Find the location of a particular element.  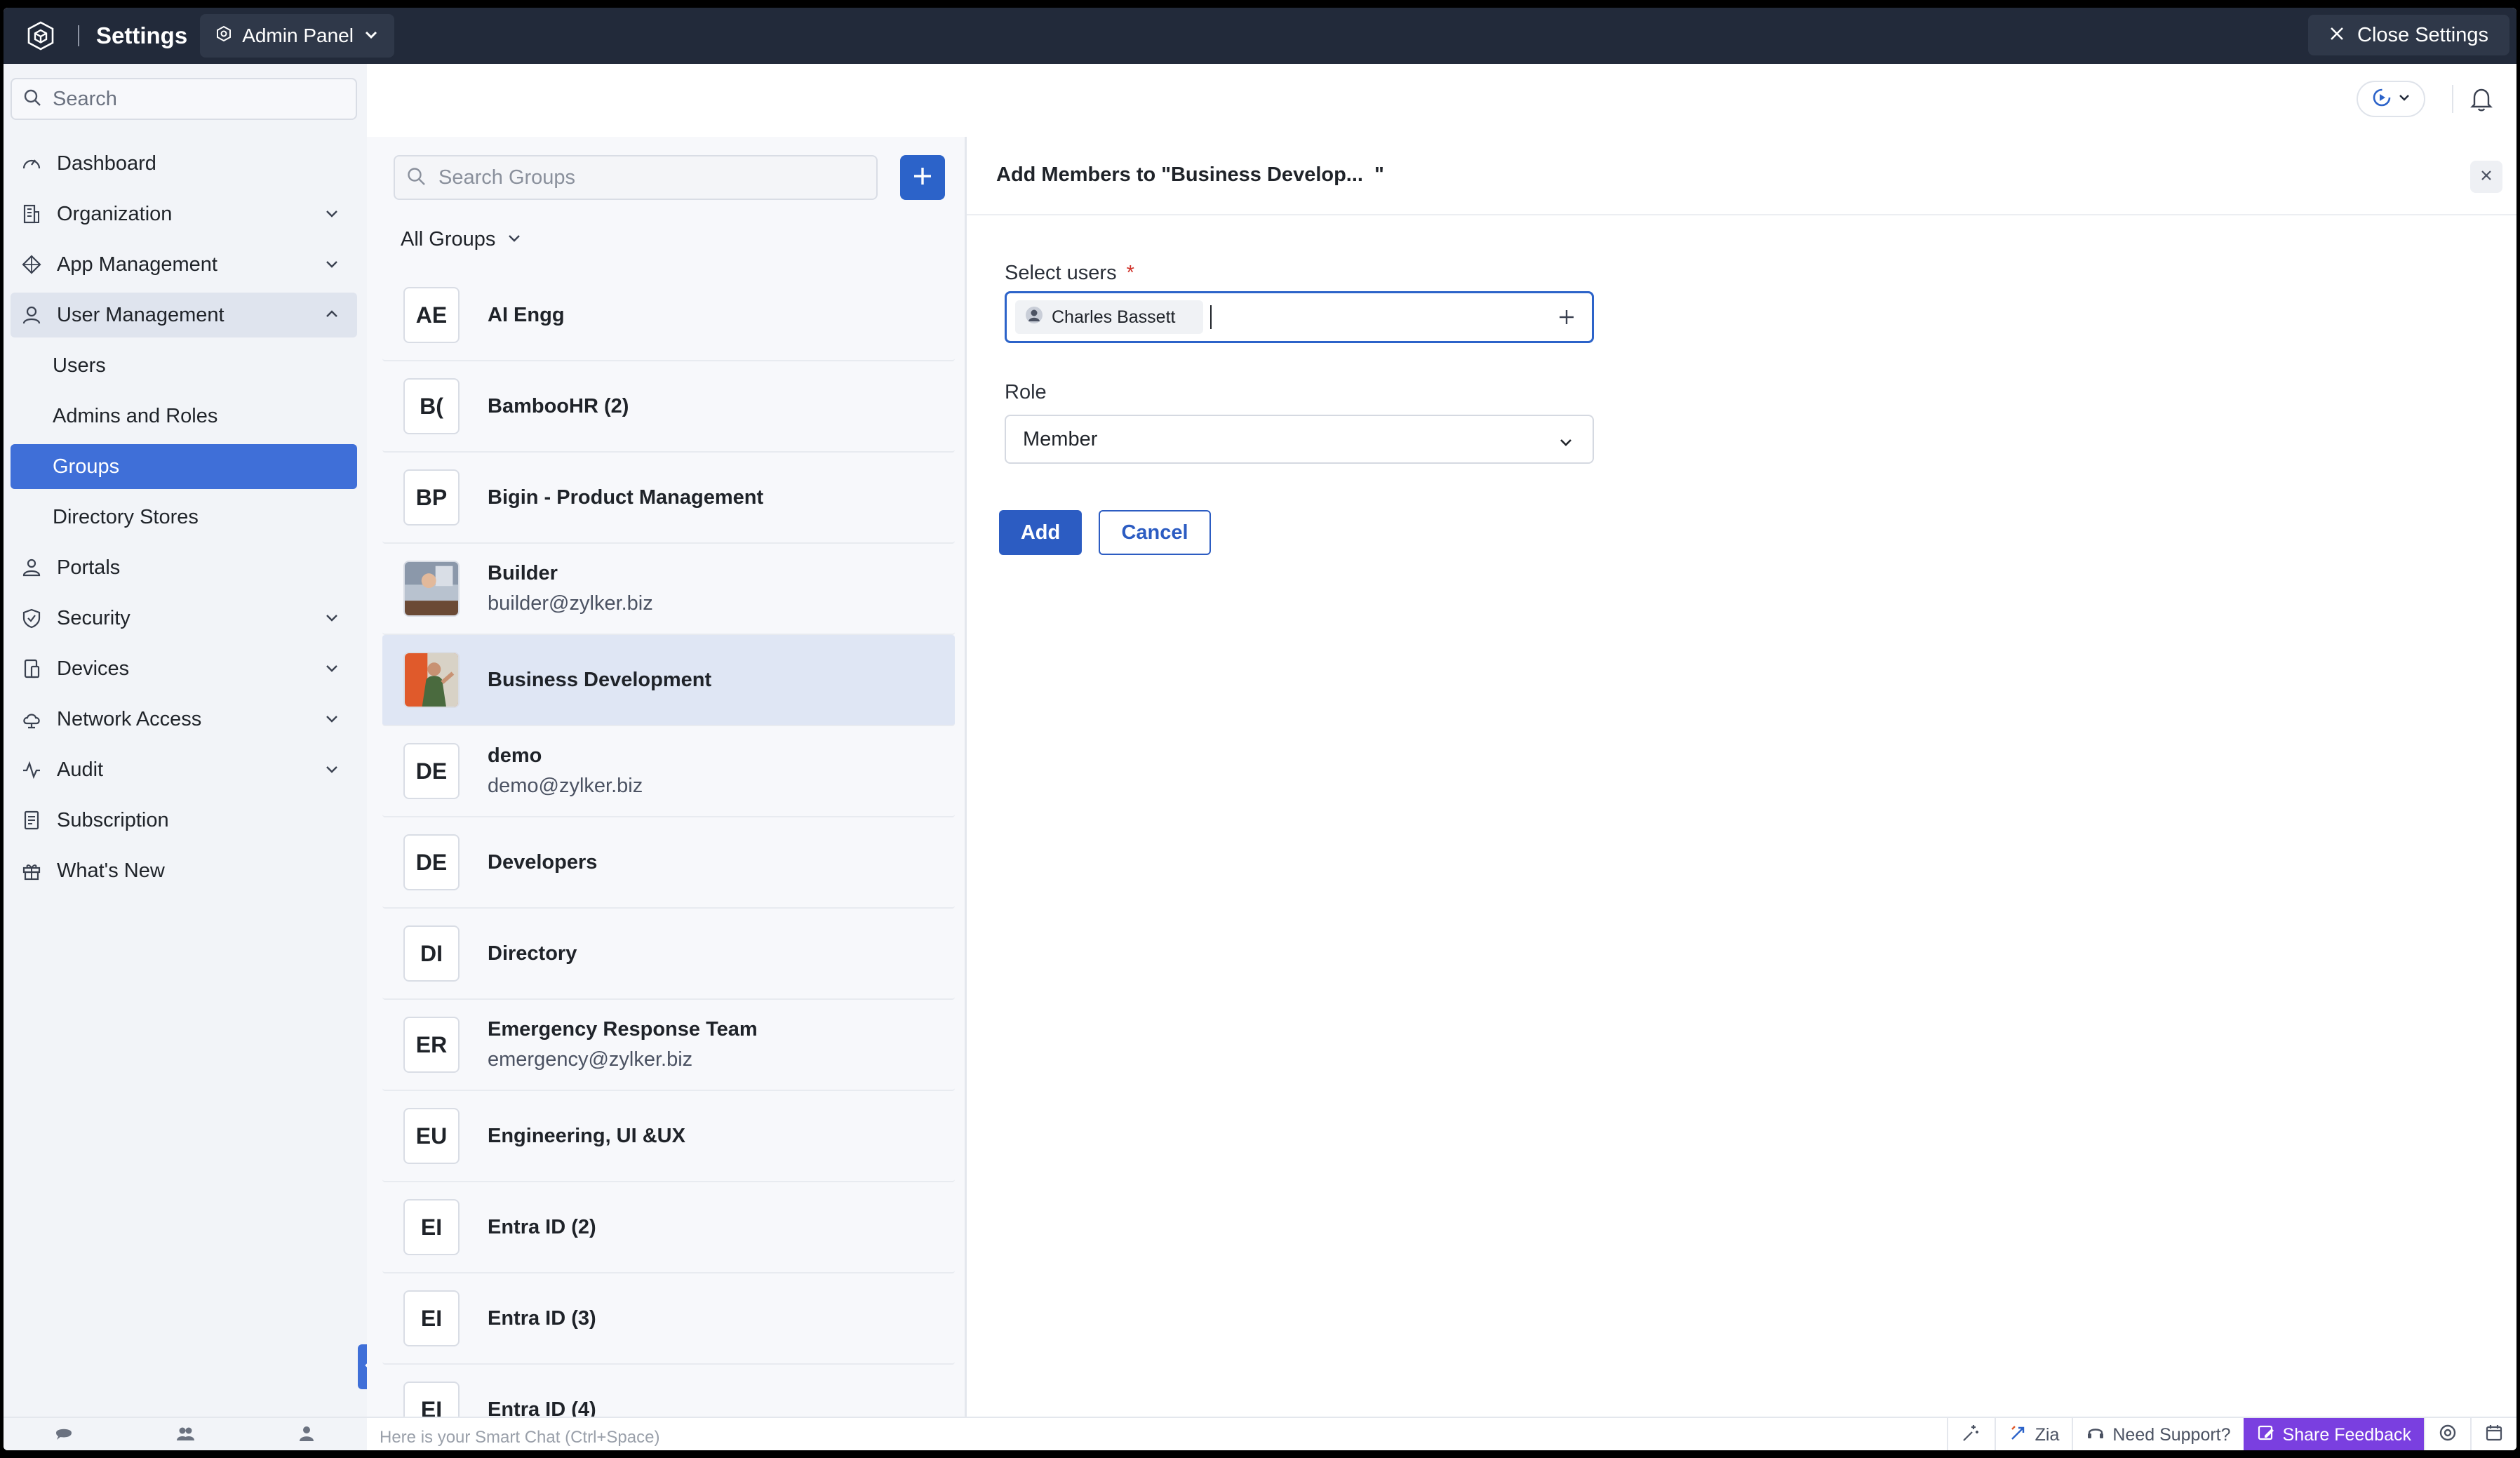

mention-button is located at coordinates (2447, 1434).